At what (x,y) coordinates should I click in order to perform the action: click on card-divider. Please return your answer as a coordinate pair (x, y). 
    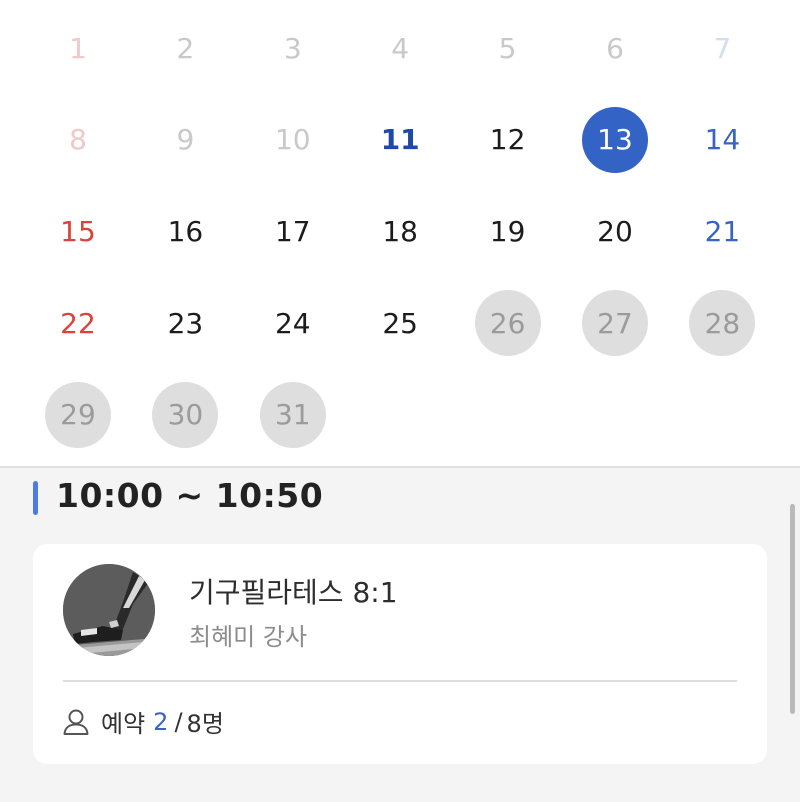
    Looking at the image, I should click on (400, 681).